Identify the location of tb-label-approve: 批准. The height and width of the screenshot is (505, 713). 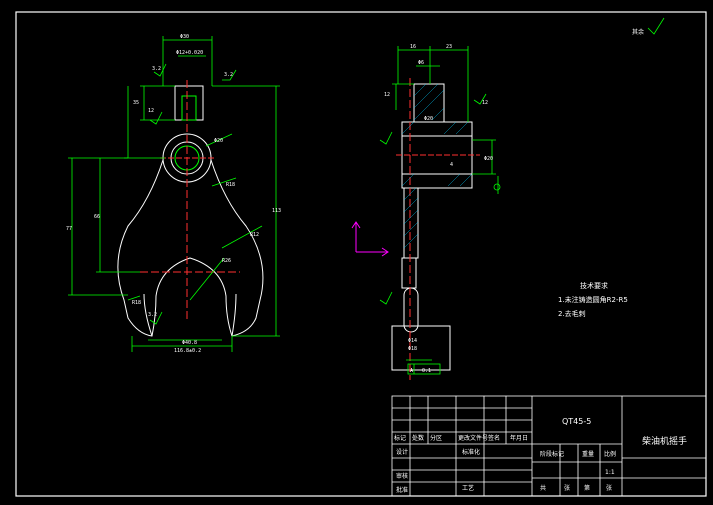
(402, 490).